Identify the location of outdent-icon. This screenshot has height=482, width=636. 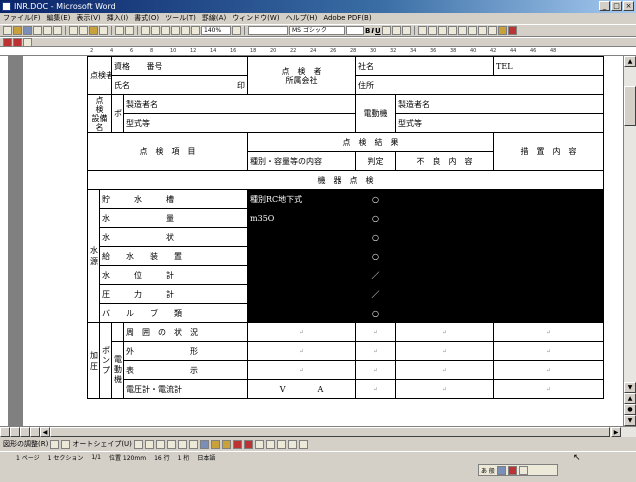
(492, 30).